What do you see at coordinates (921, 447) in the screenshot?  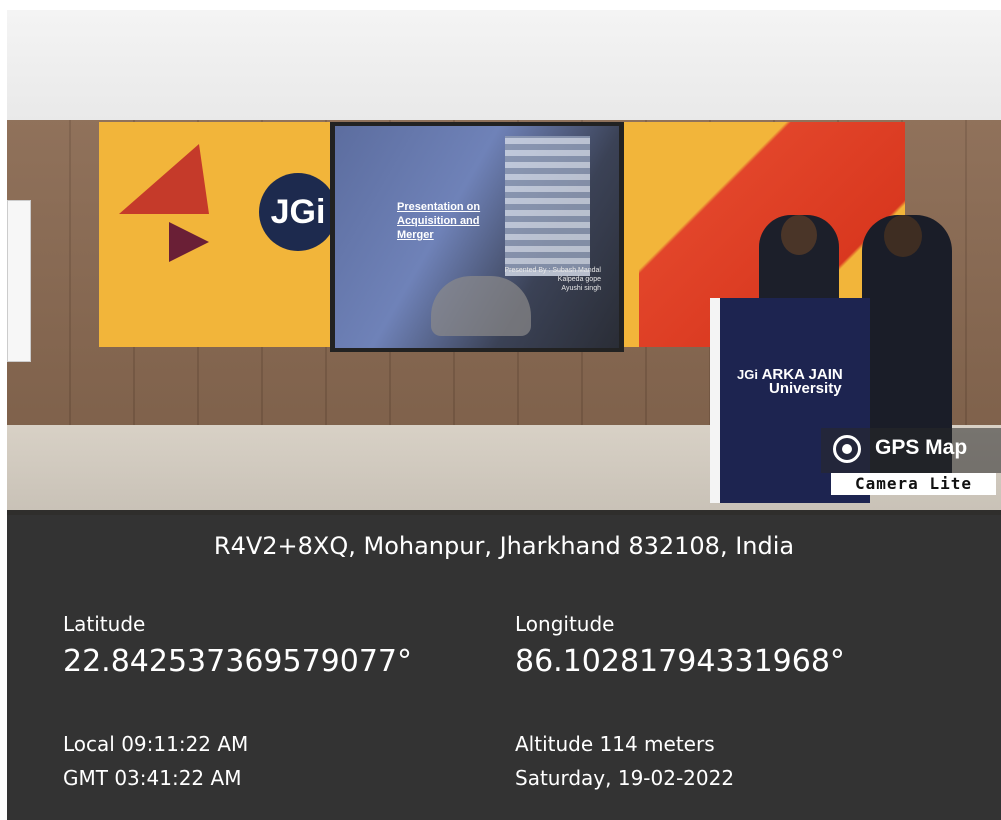 I see `badge-title: GPS Map` at bounding box center [921, 447].